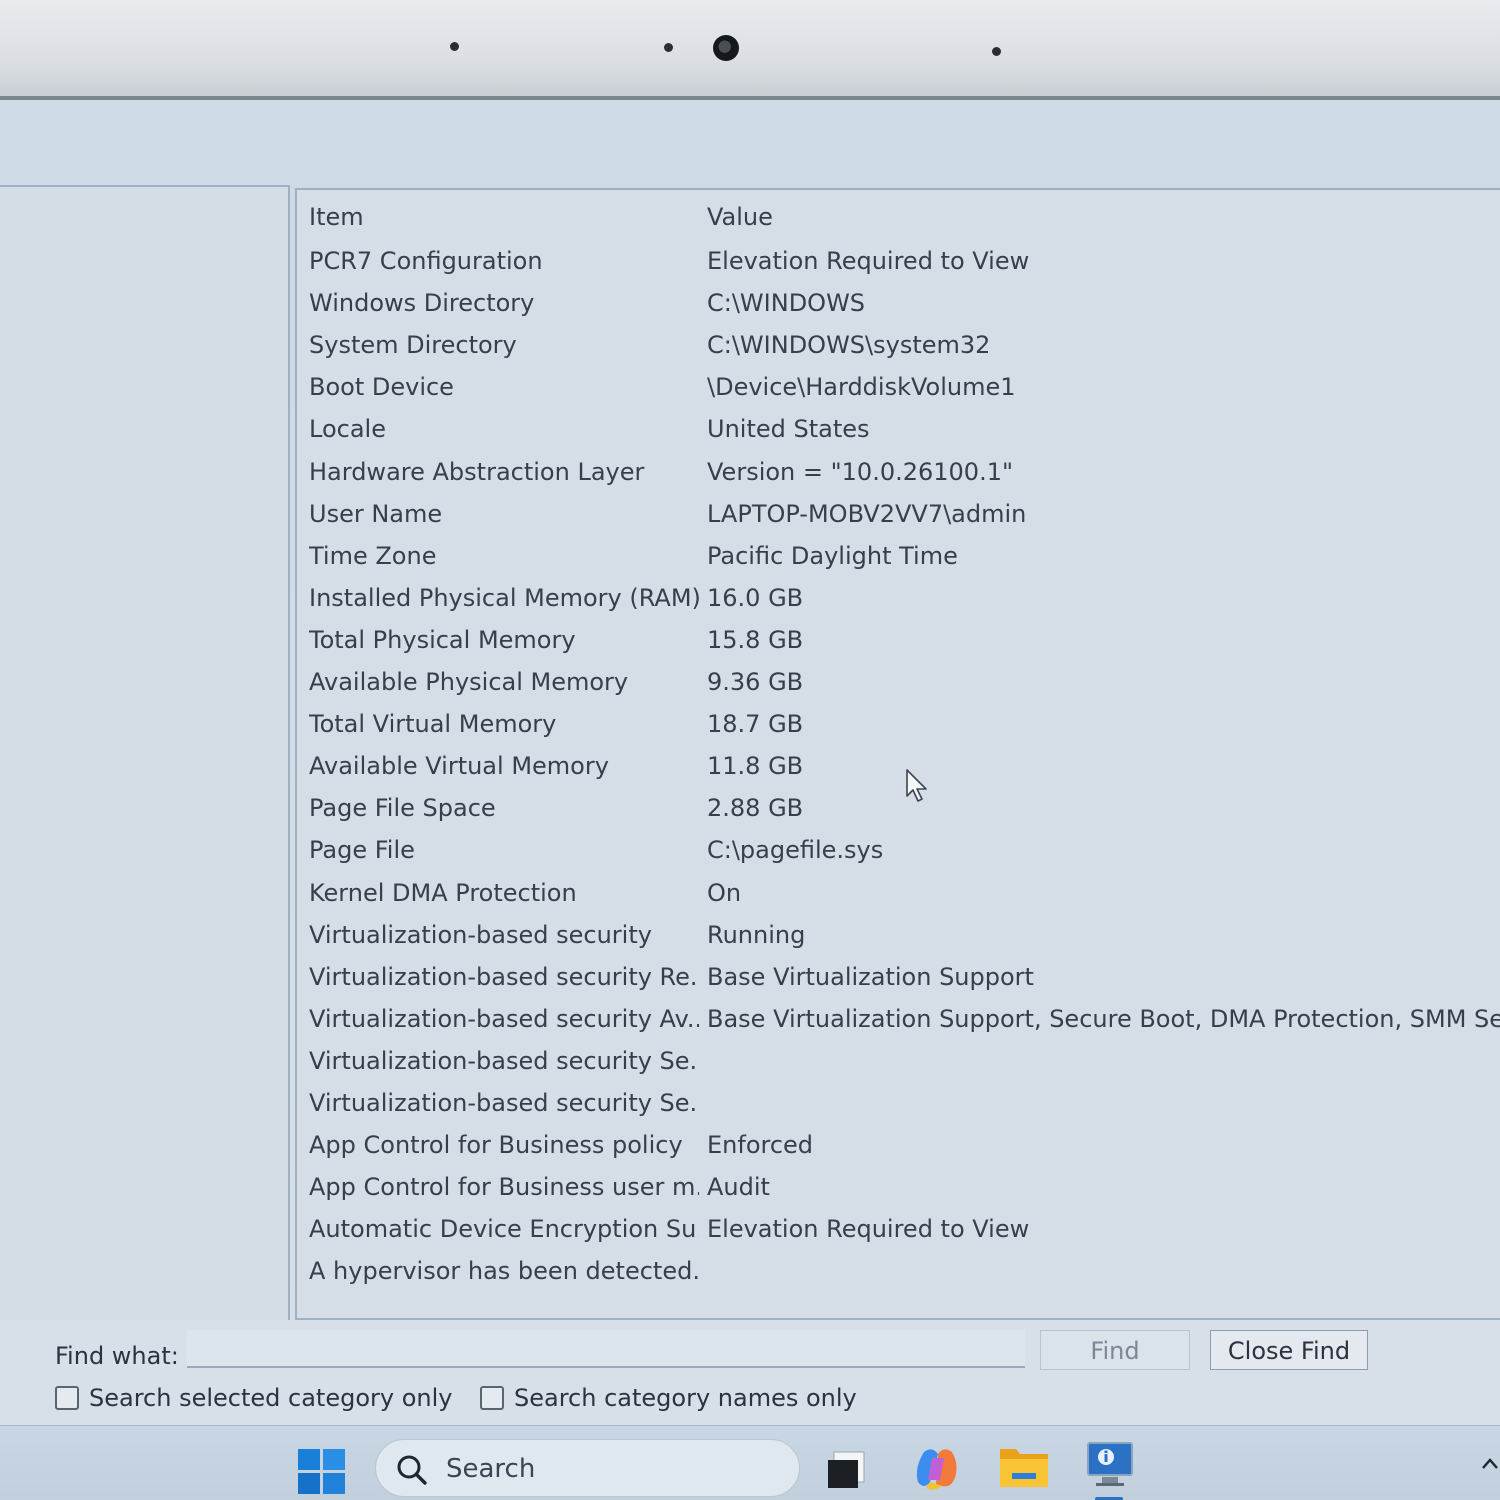  What do you see at coordinates (898, 935) in the screenshot?
I see `list-row: Virtualization-based security Running` at bounding box center [898, 935].